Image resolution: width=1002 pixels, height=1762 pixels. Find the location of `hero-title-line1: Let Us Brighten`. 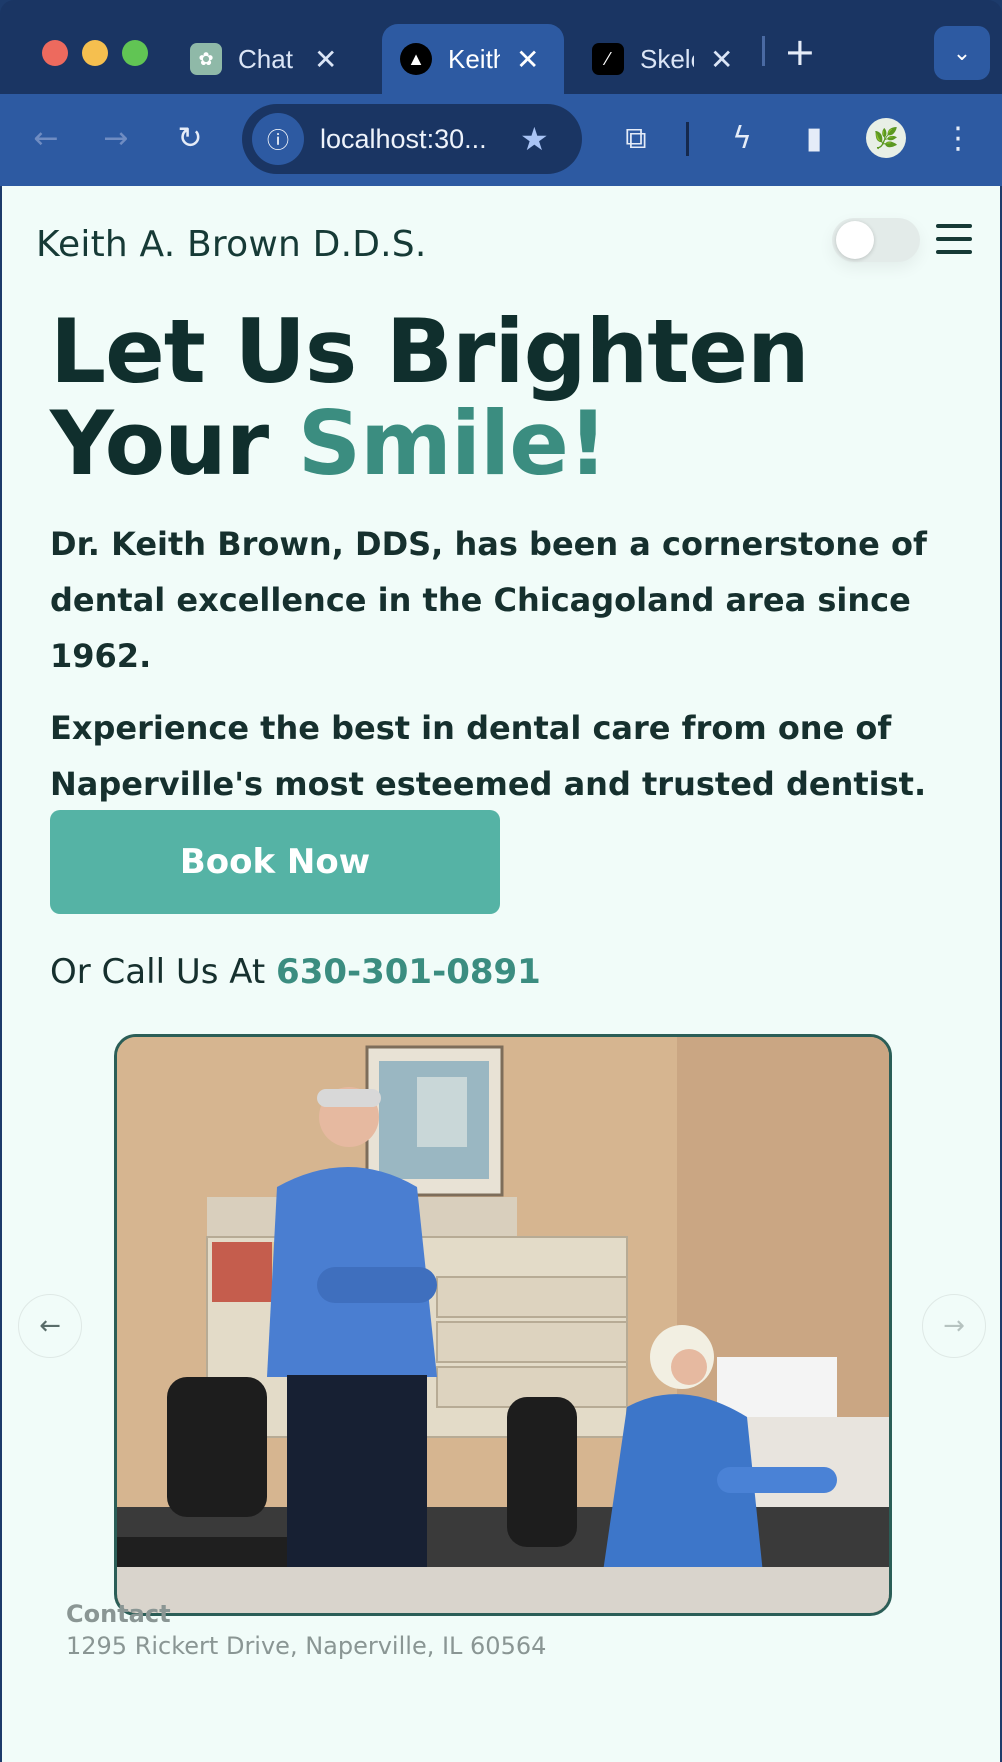

hero-title-line1: Let Us Brighten is located at coordinates (430, 351).